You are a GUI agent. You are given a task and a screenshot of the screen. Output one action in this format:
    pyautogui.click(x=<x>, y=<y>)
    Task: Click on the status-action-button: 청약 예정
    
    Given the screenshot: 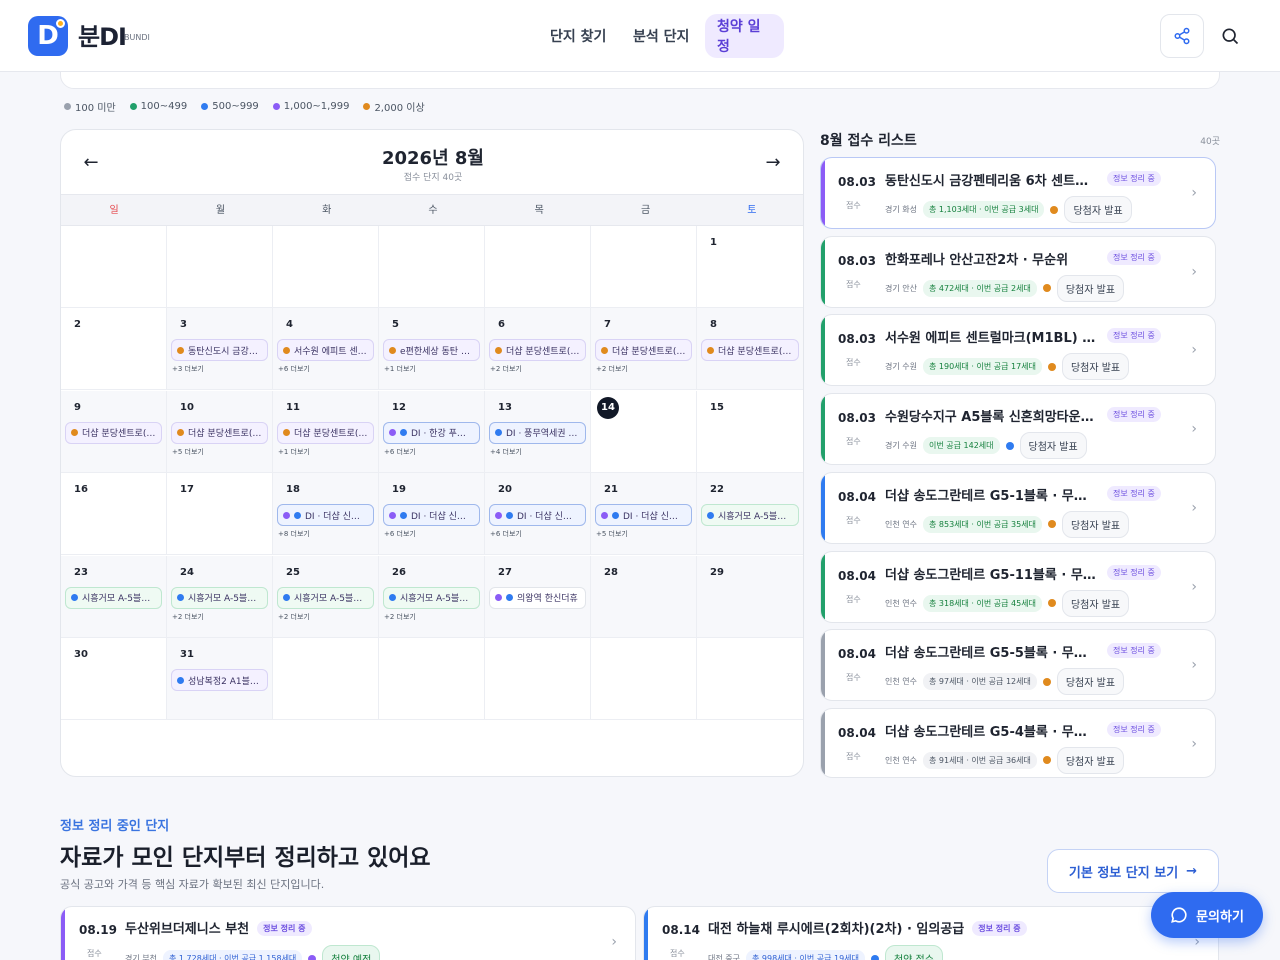 What is the action you would take?
    pyautogui.click(x=351, y=952)
    